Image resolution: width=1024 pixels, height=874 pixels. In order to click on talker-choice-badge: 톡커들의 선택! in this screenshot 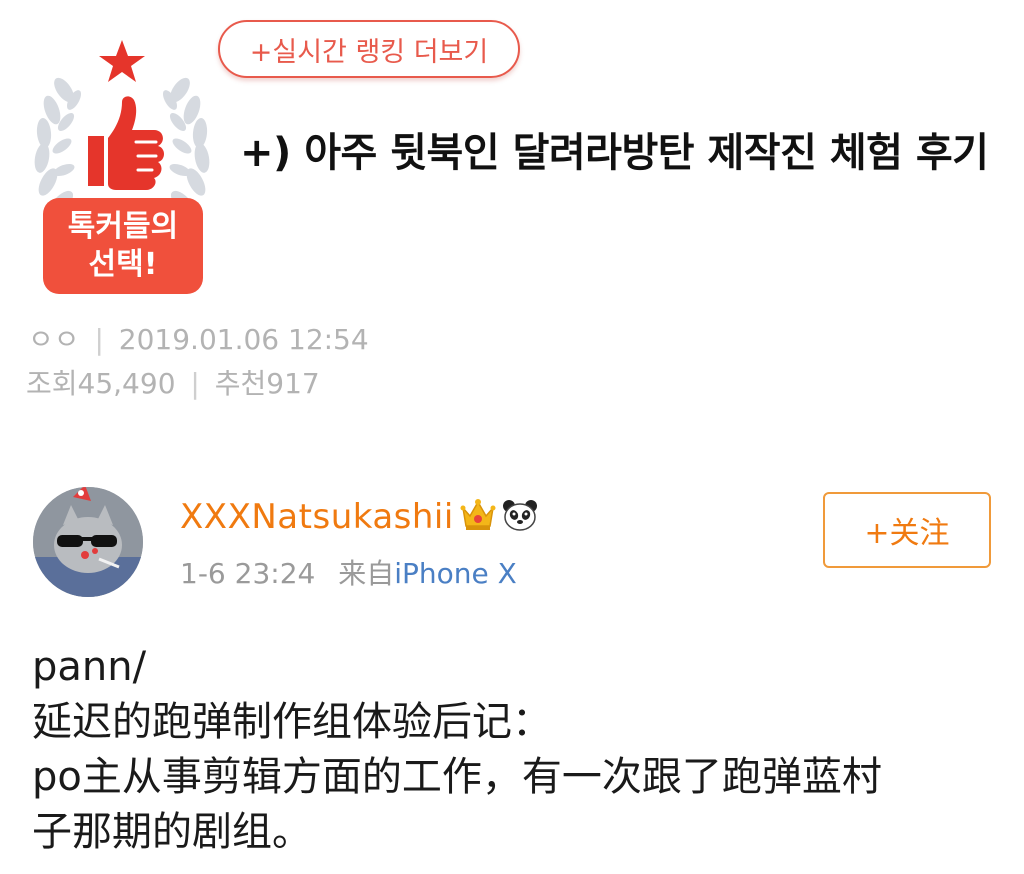, I will do `click(122, 169)`.